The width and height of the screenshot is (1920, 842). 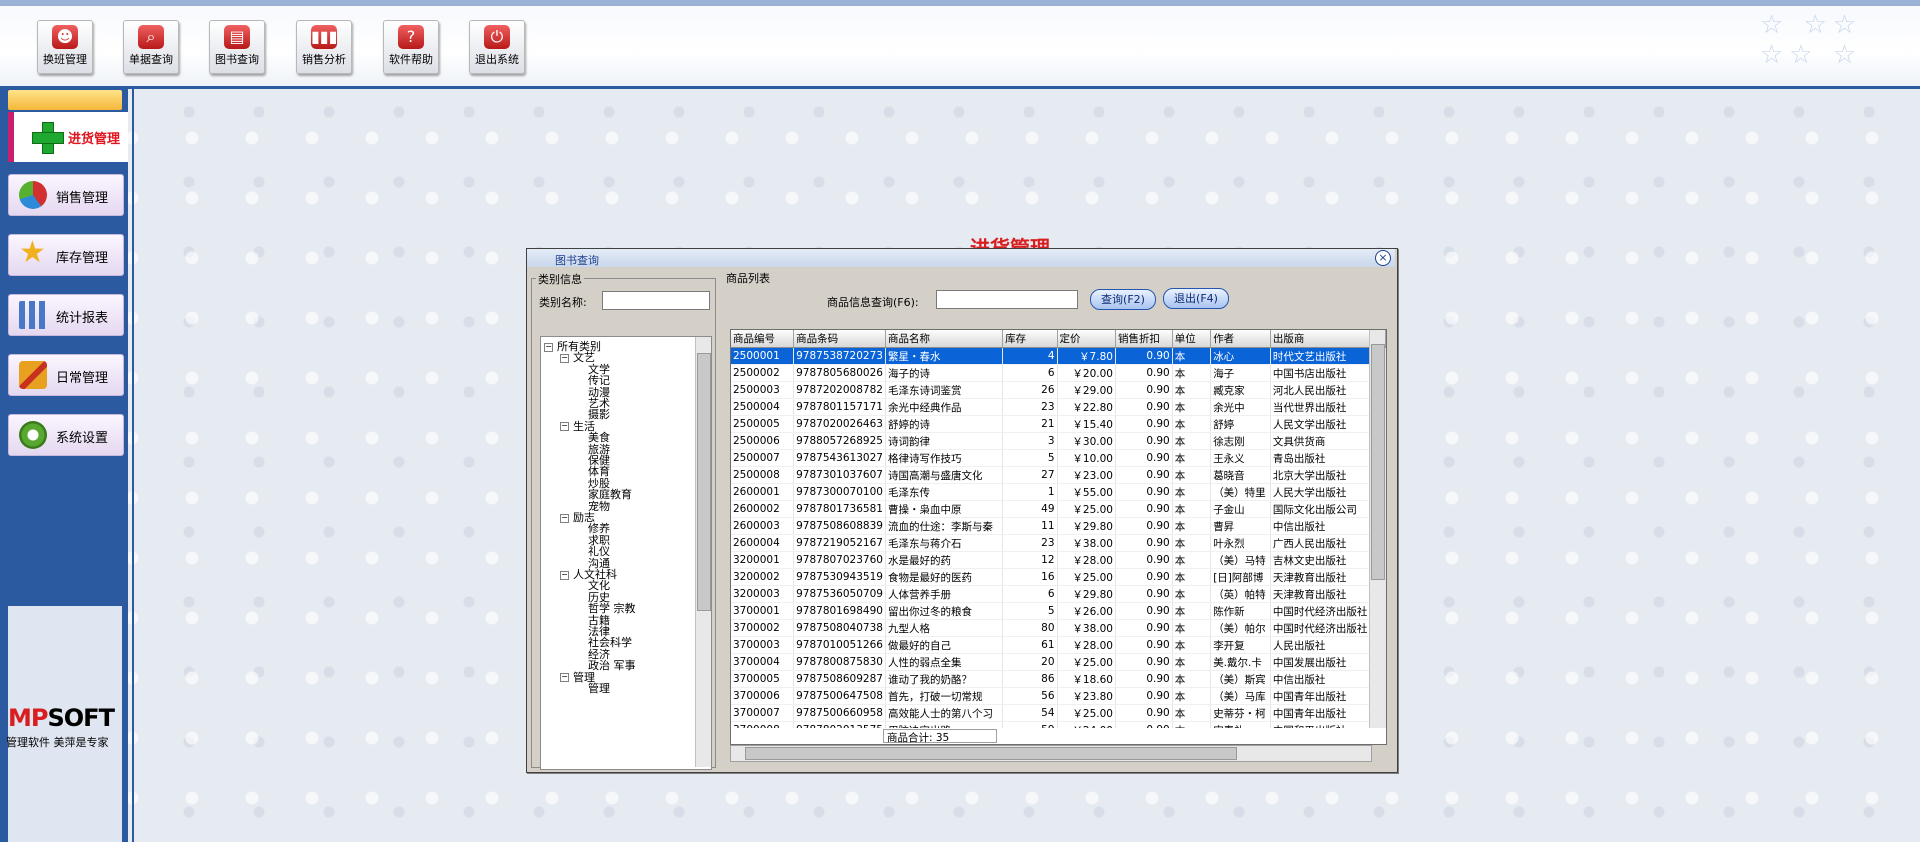 What do you see at coordinates (940, 736) in the screenshot?
I see `product-count: 商品合计: 35` at bounding box center [940, 736].